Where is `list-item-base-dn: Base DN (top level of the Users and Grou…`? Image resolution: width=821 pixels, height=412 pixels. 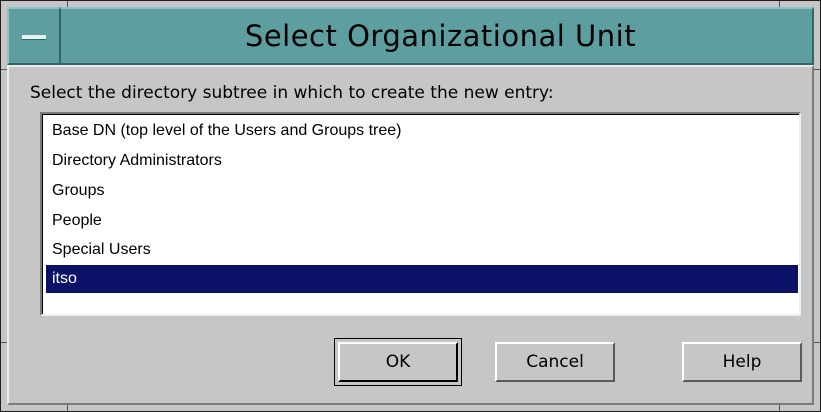
list-item-base-dn: Base DN (top level of the Users and Grou… is located at coordinates (422, 131).